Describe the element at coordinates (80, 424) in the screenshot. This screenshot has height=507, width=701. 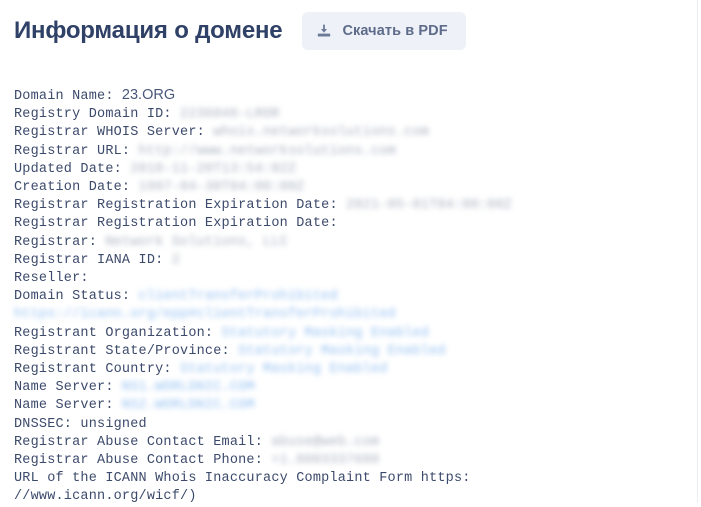
I see `whois-line-label: DNSSEC: unsigned` at that location.